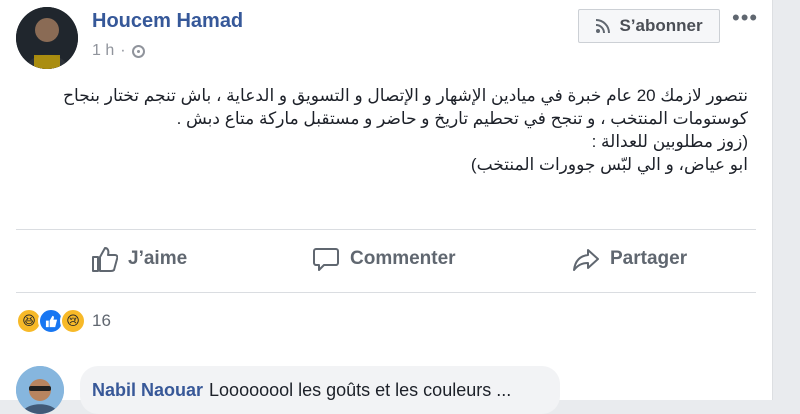 The image size is (800, 414). I want to click on actions-top-divider, so click(386, 229).